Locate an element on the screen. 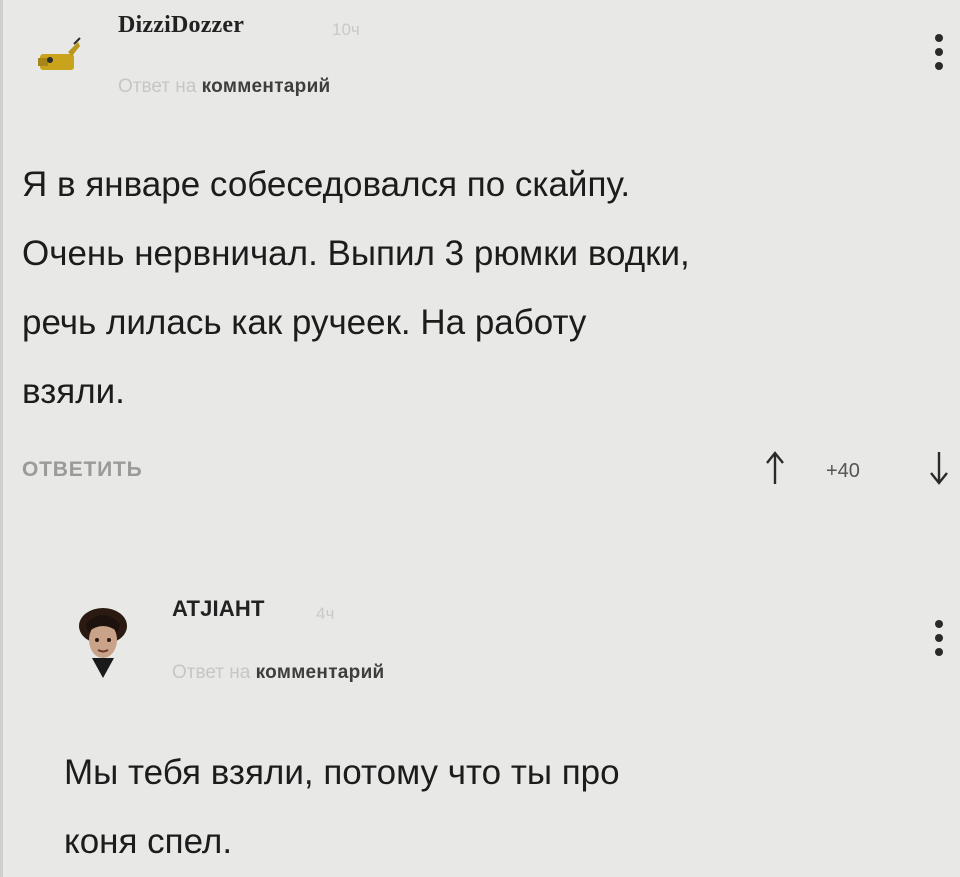 The height and width of the screenshot is (877, 960). comment-time: 4ч is located at coordinates (325, 613).